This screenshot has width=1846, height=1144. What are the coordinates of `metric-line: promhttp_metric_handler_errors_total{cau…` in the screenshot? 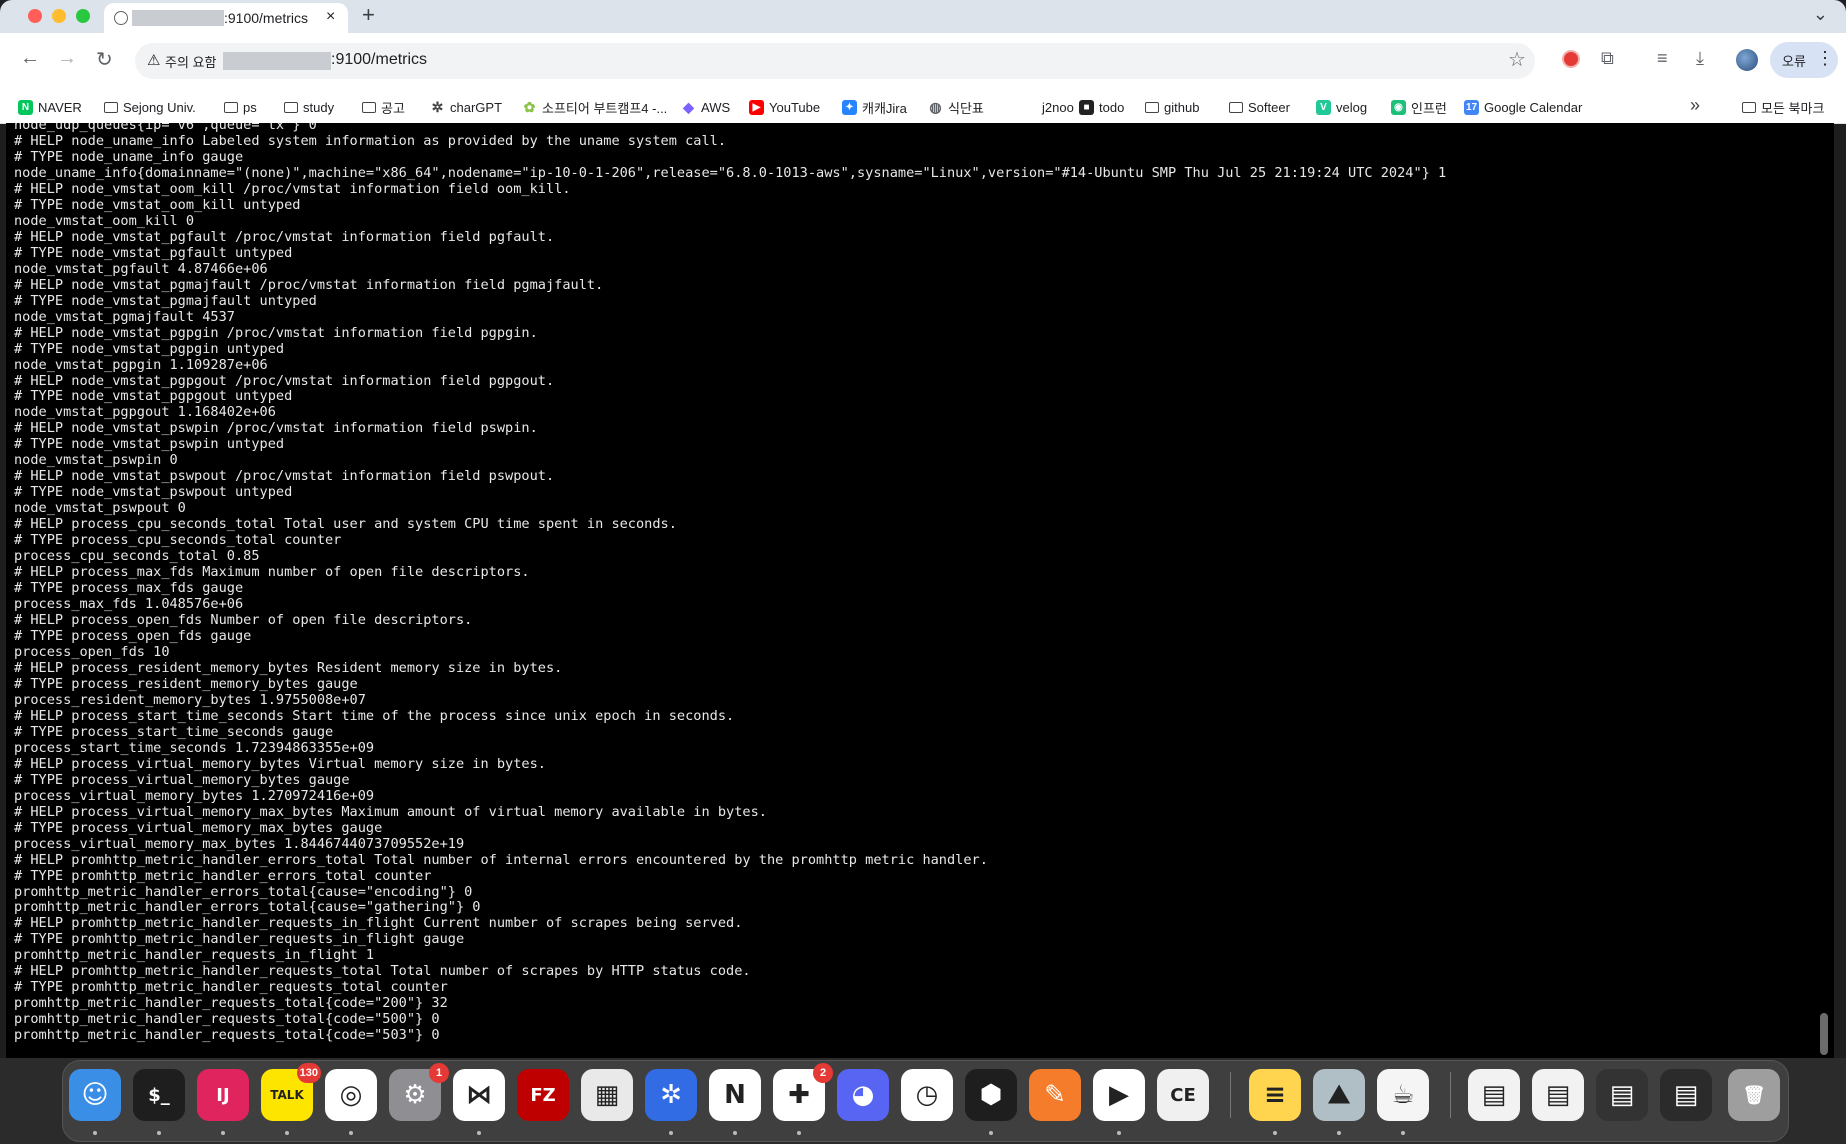 It's located at (243, 891).